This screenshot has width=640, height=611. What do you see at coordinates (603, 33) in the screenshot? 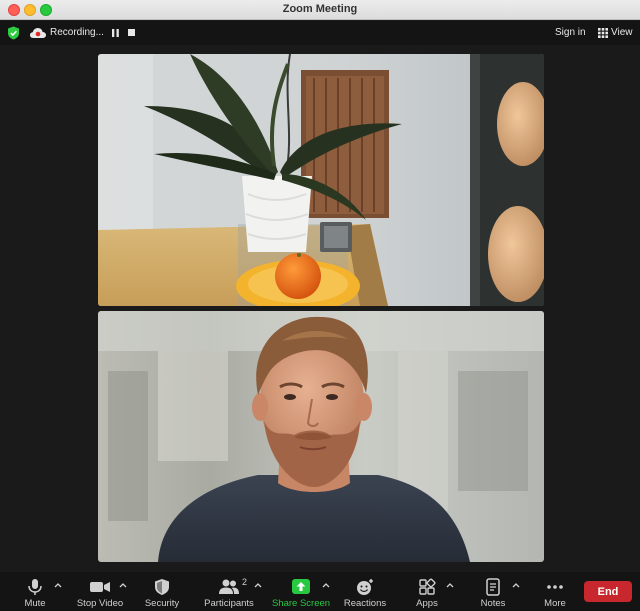
I see `gallery-view-icon` at bounding box center [603, 33].